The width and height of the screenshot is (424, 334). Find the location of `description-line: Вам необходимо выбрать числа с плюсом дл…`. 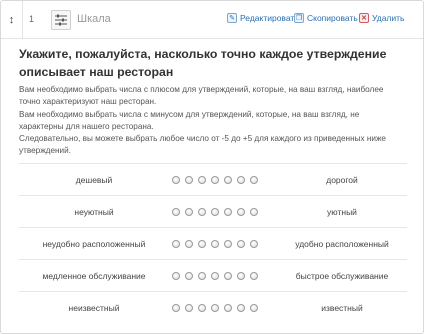

description-line: Вам необходимо выбрать числа с плюсом дл… is located at coordinates (201, 89).